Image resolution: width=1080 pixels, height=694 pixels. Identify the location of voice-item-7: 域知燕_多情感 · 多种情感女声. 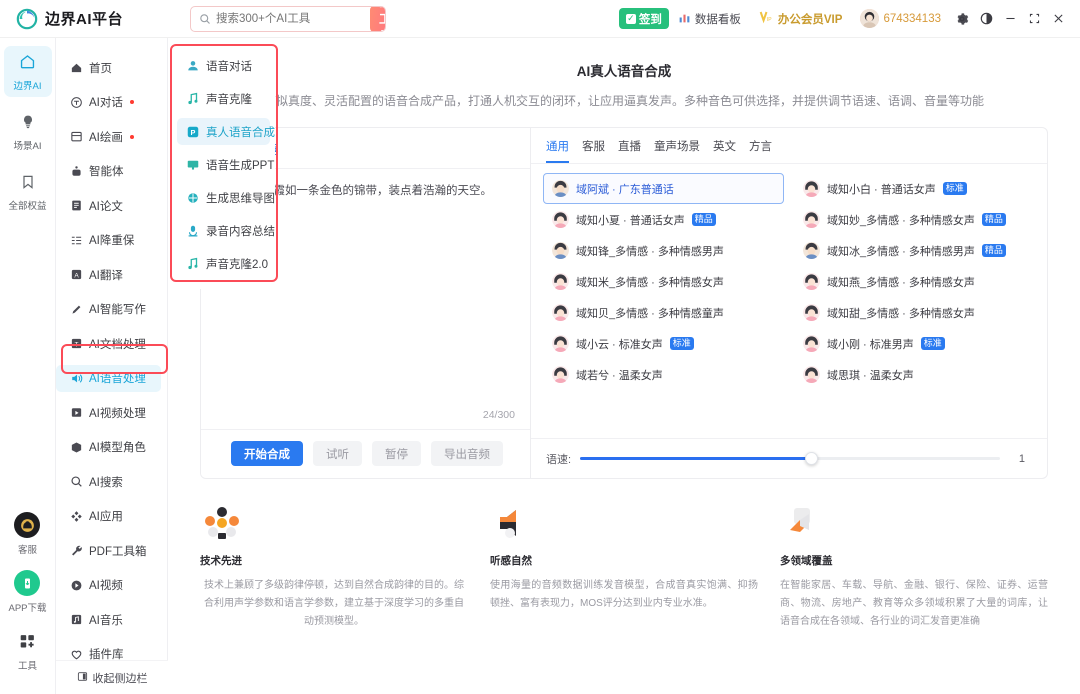
(914, 281).